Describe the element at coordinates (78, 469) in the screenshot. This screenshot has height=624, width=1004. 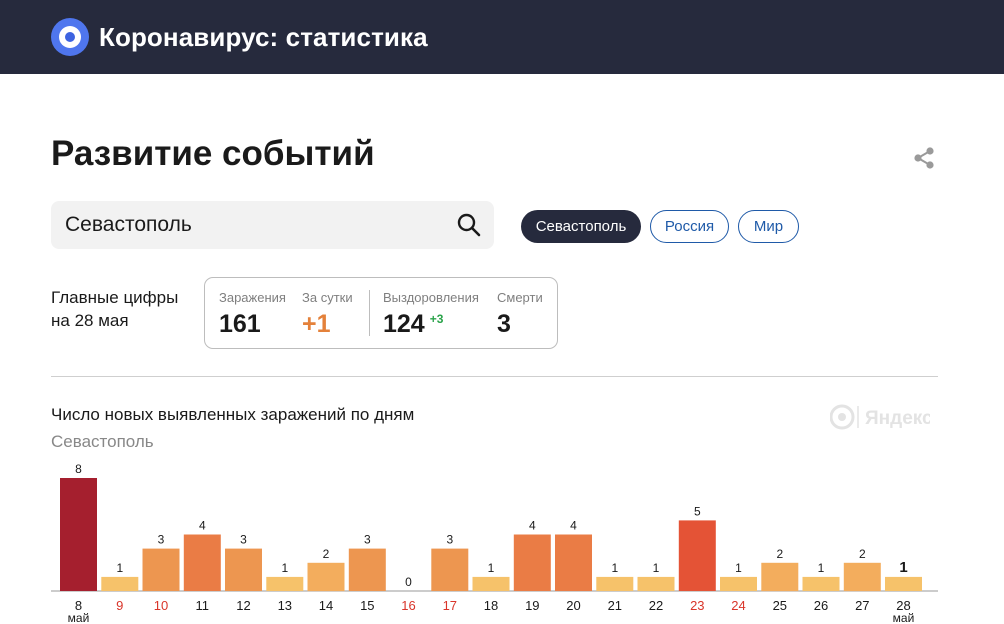
I see `bar-value-label: 8` at that location.